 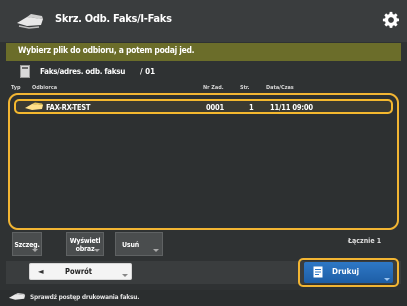 I want to click on fax-app-icon, so click(x=30, y=21).